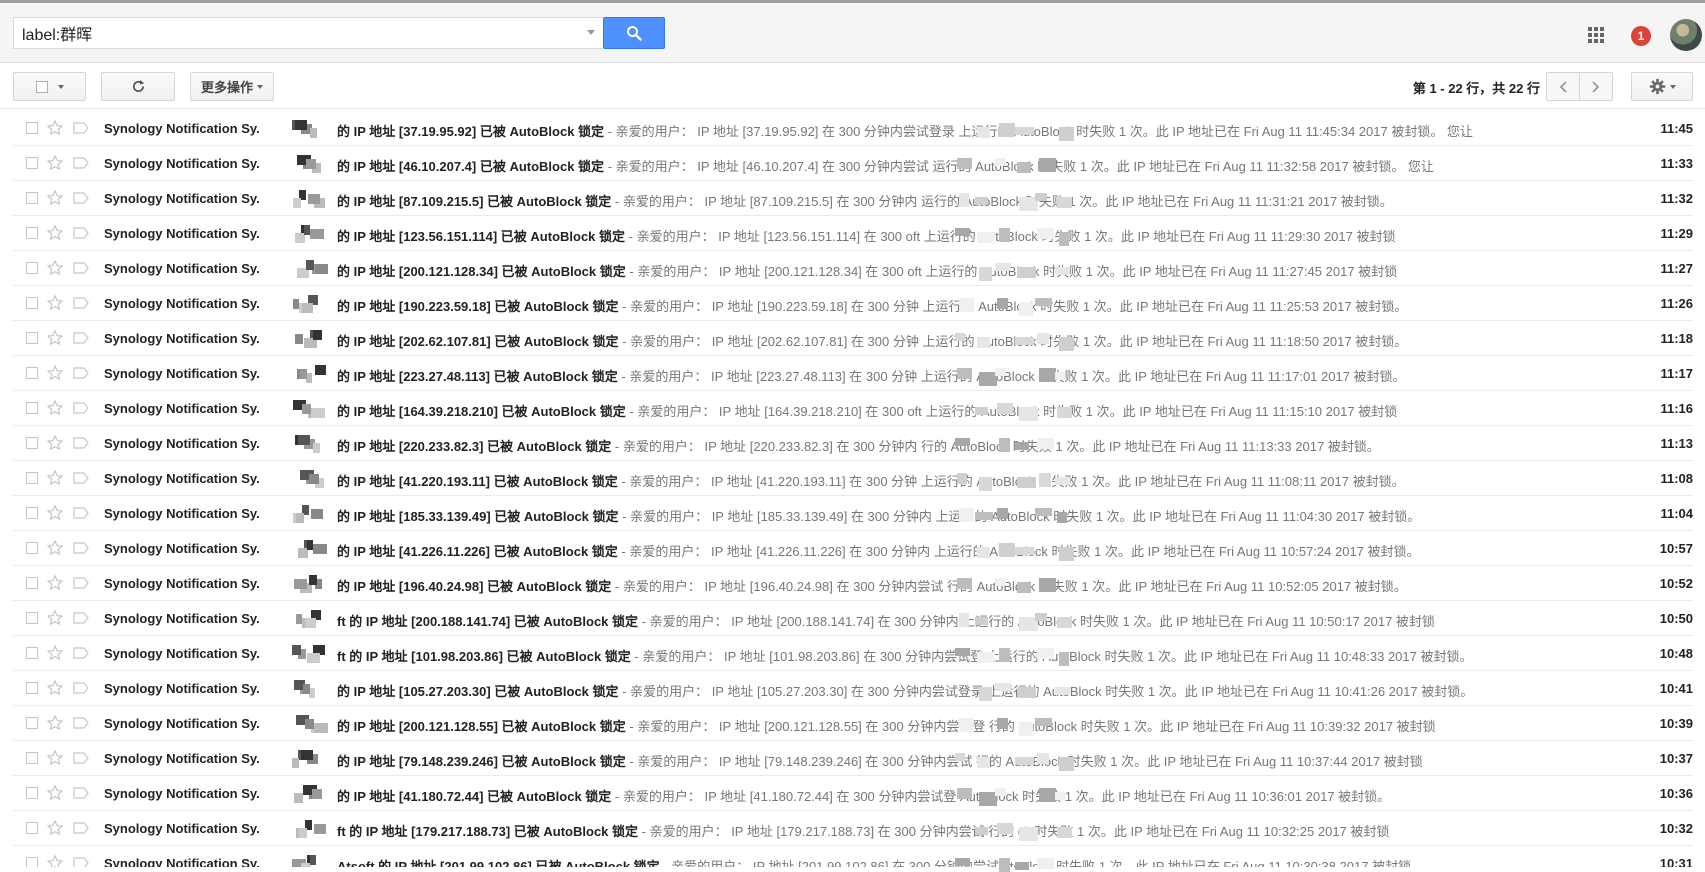  I want to click on prev-page-button, so click(1563, 86).